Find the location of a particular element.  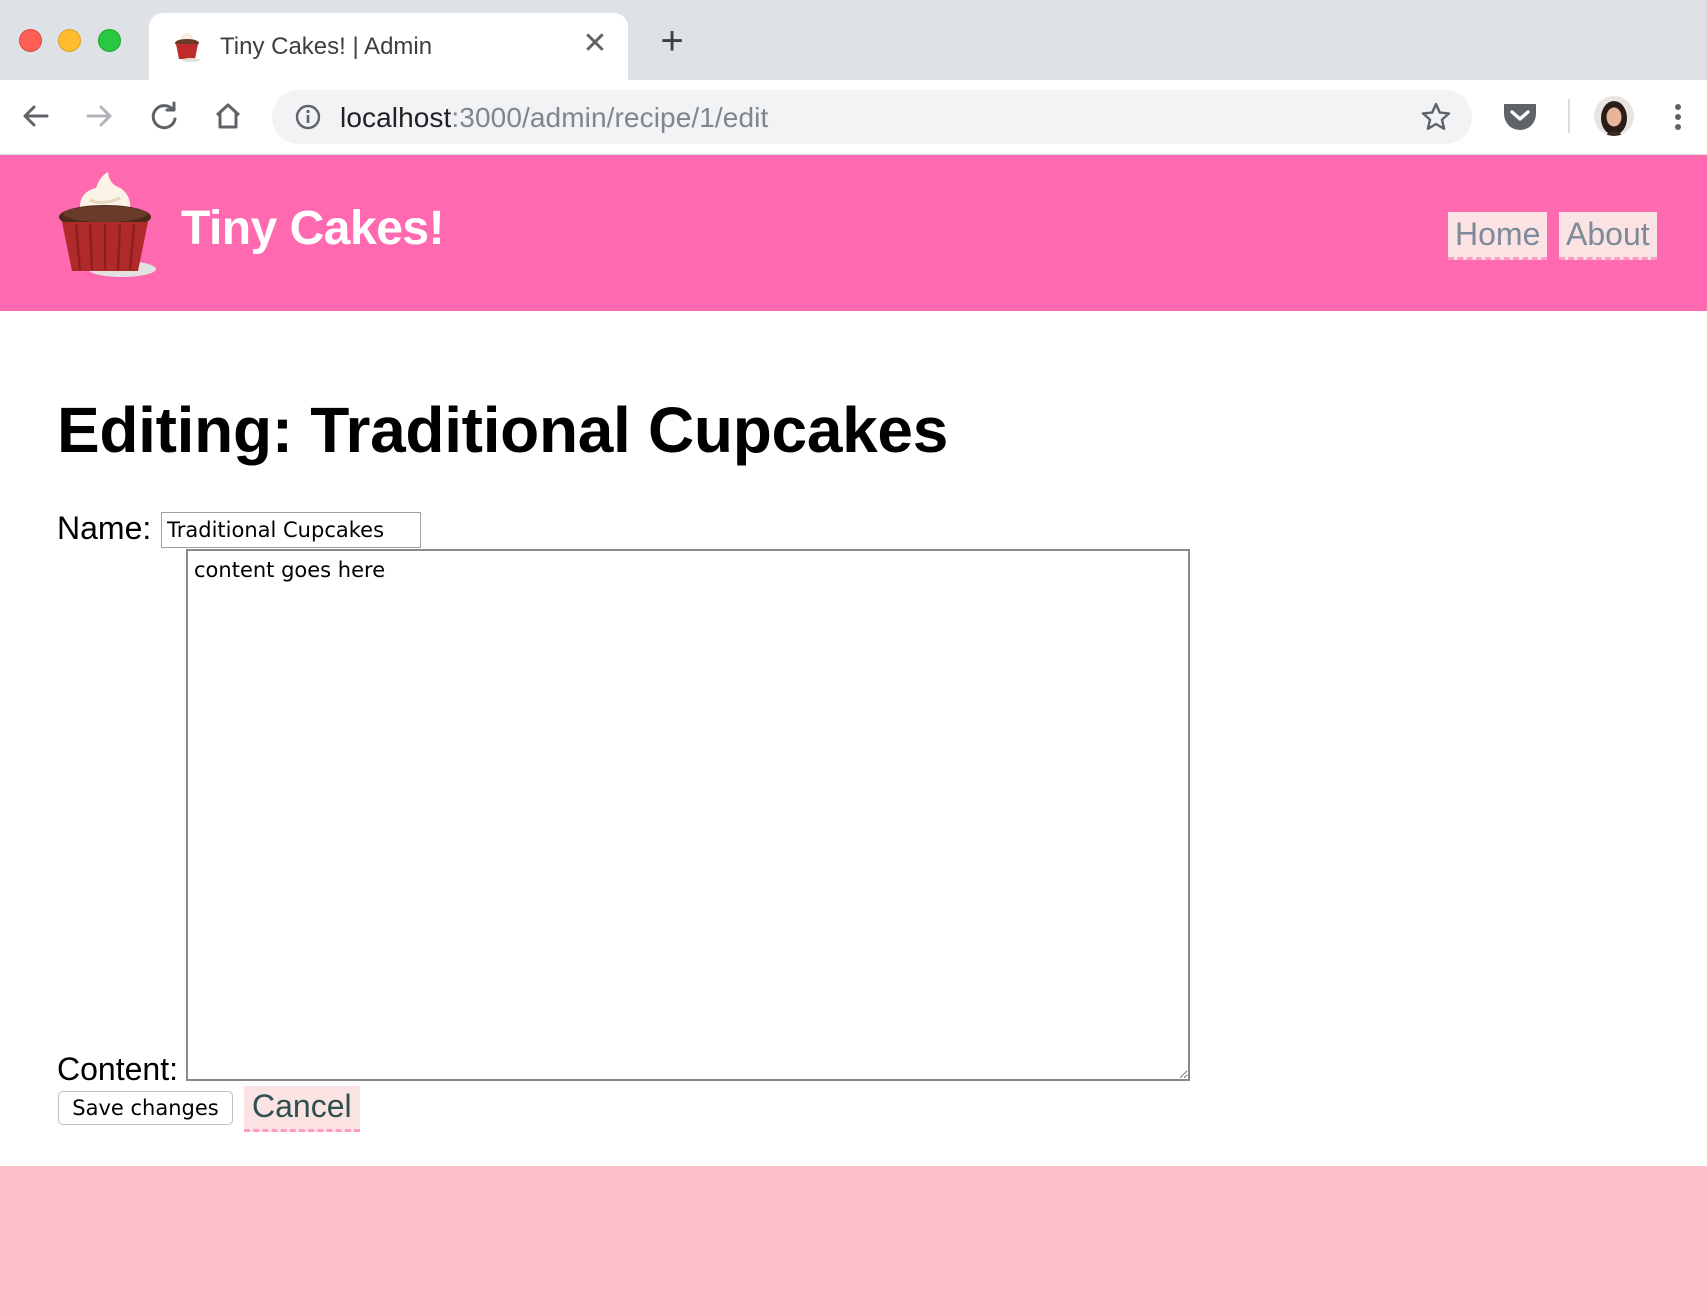

url-text: localhost:3000/admin/recipe/1/edit is located at coordinates (554, 118).